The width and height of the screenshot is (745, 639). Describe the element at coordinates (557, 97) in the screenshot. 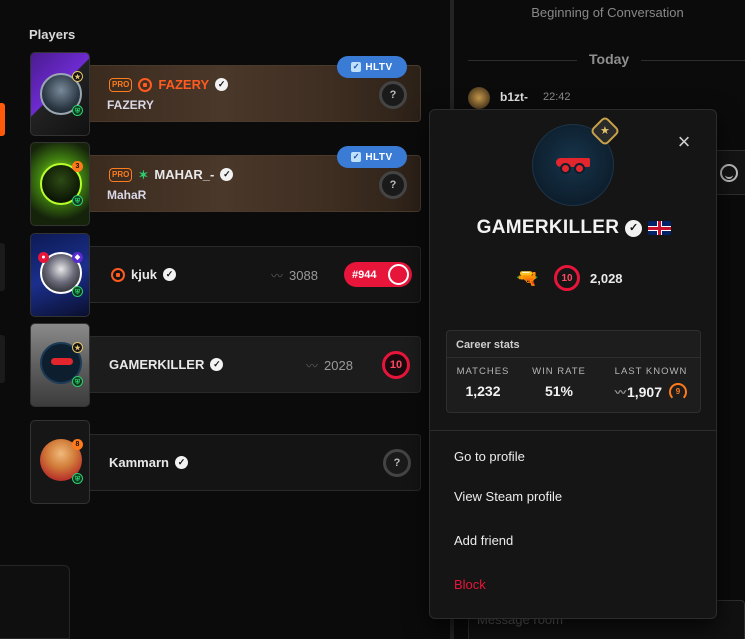

I see `chat-timestamp: 22:42` at that location.